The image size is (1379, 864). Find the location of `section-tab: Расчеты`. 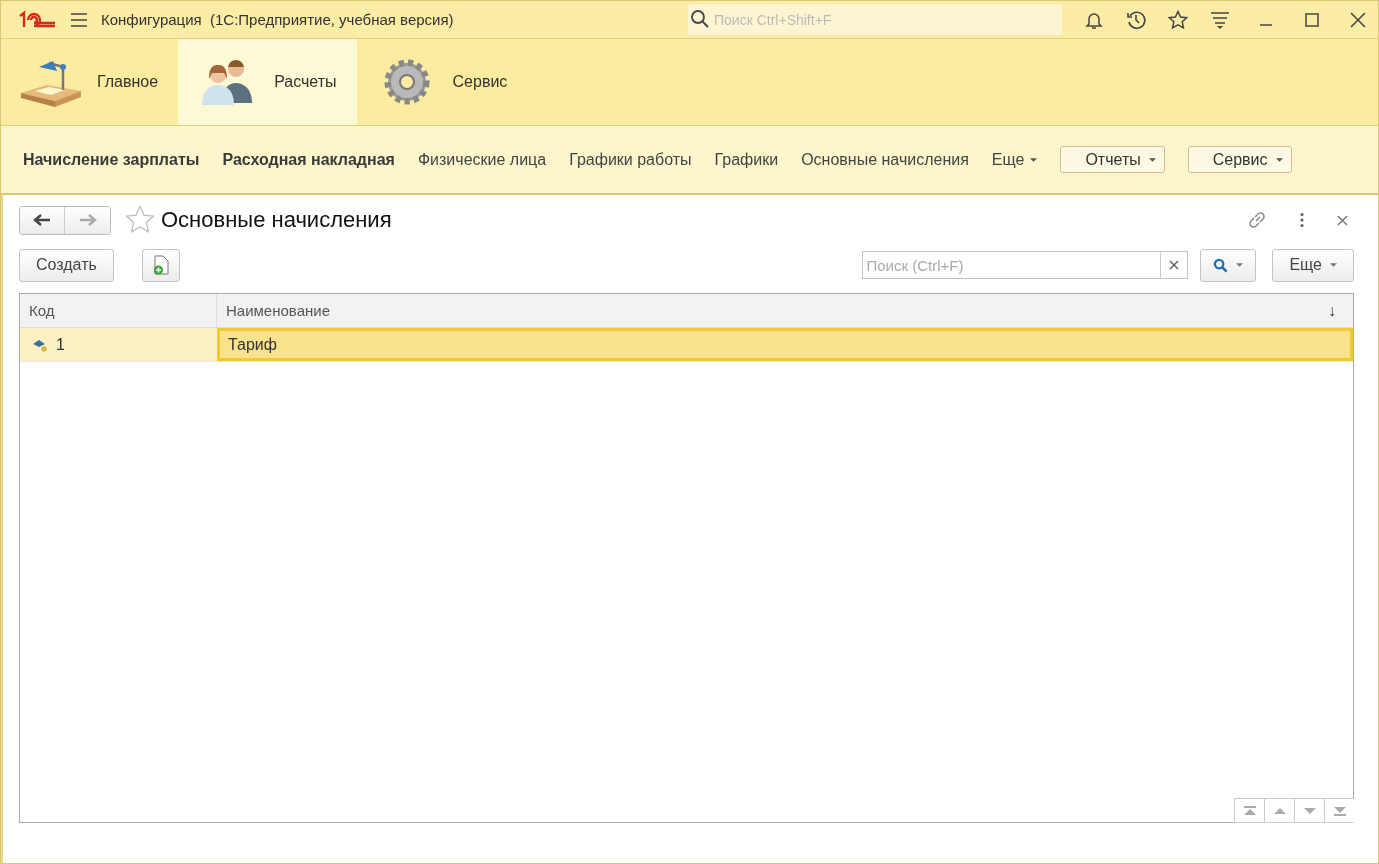

section-tab: Расчеты is located at coordinates (267, 82).